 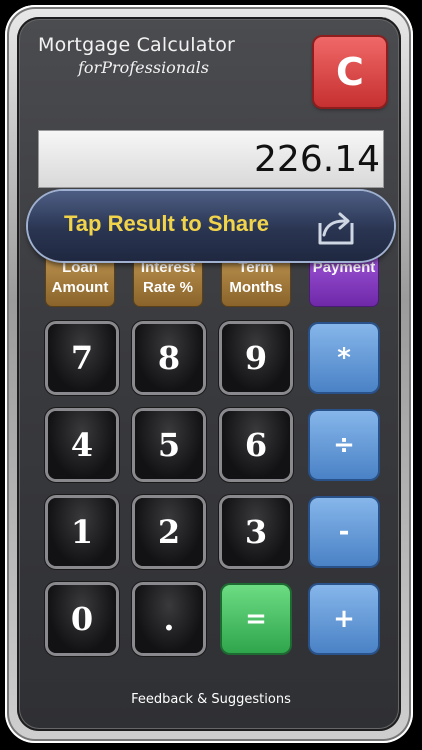 What do you see at coordinates (344, 358) in the screenshot?
I see `multiply-button: *` at bounding box center [344, 358].